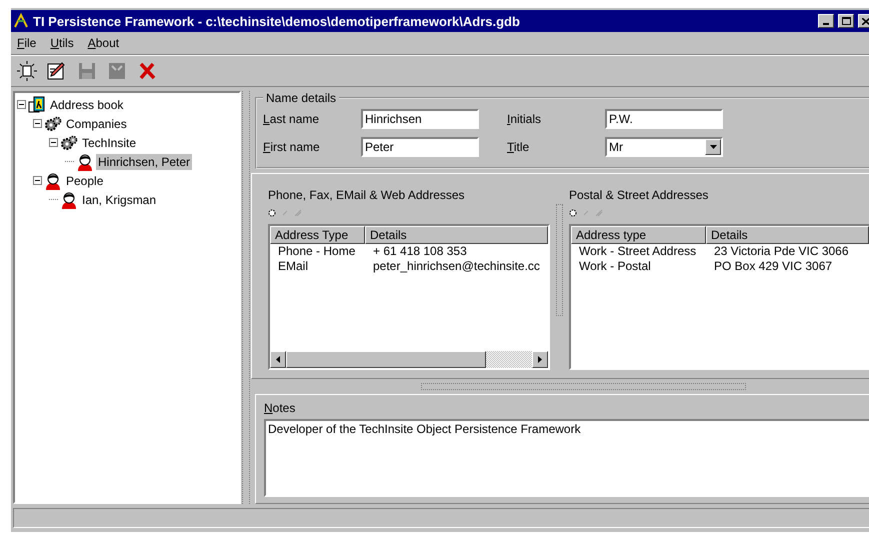 Image resolution: width=869 pixels, height=536 pixels. I want to click on sparkle-page-icon, so click(27, 71).